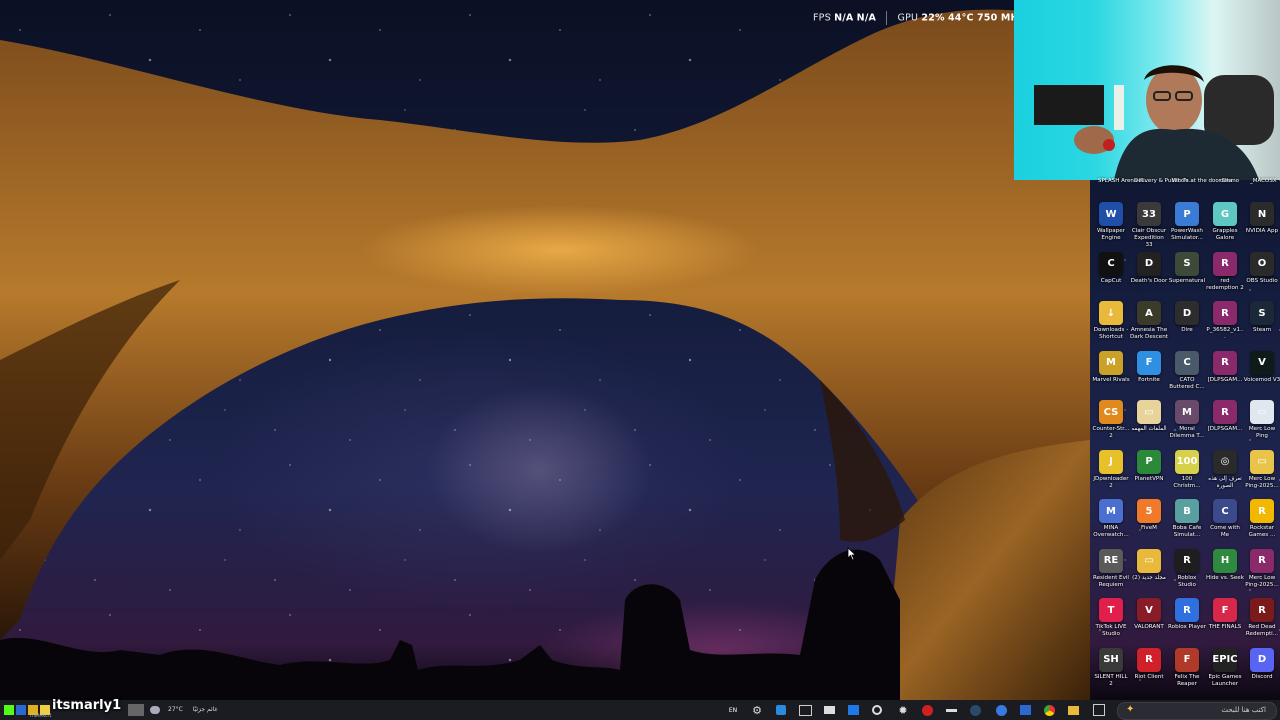  What do you see at coordinates (1226, 181) in the screenshot?
I see `desktop-icon-label: data` at bounding box center [1226, 181].